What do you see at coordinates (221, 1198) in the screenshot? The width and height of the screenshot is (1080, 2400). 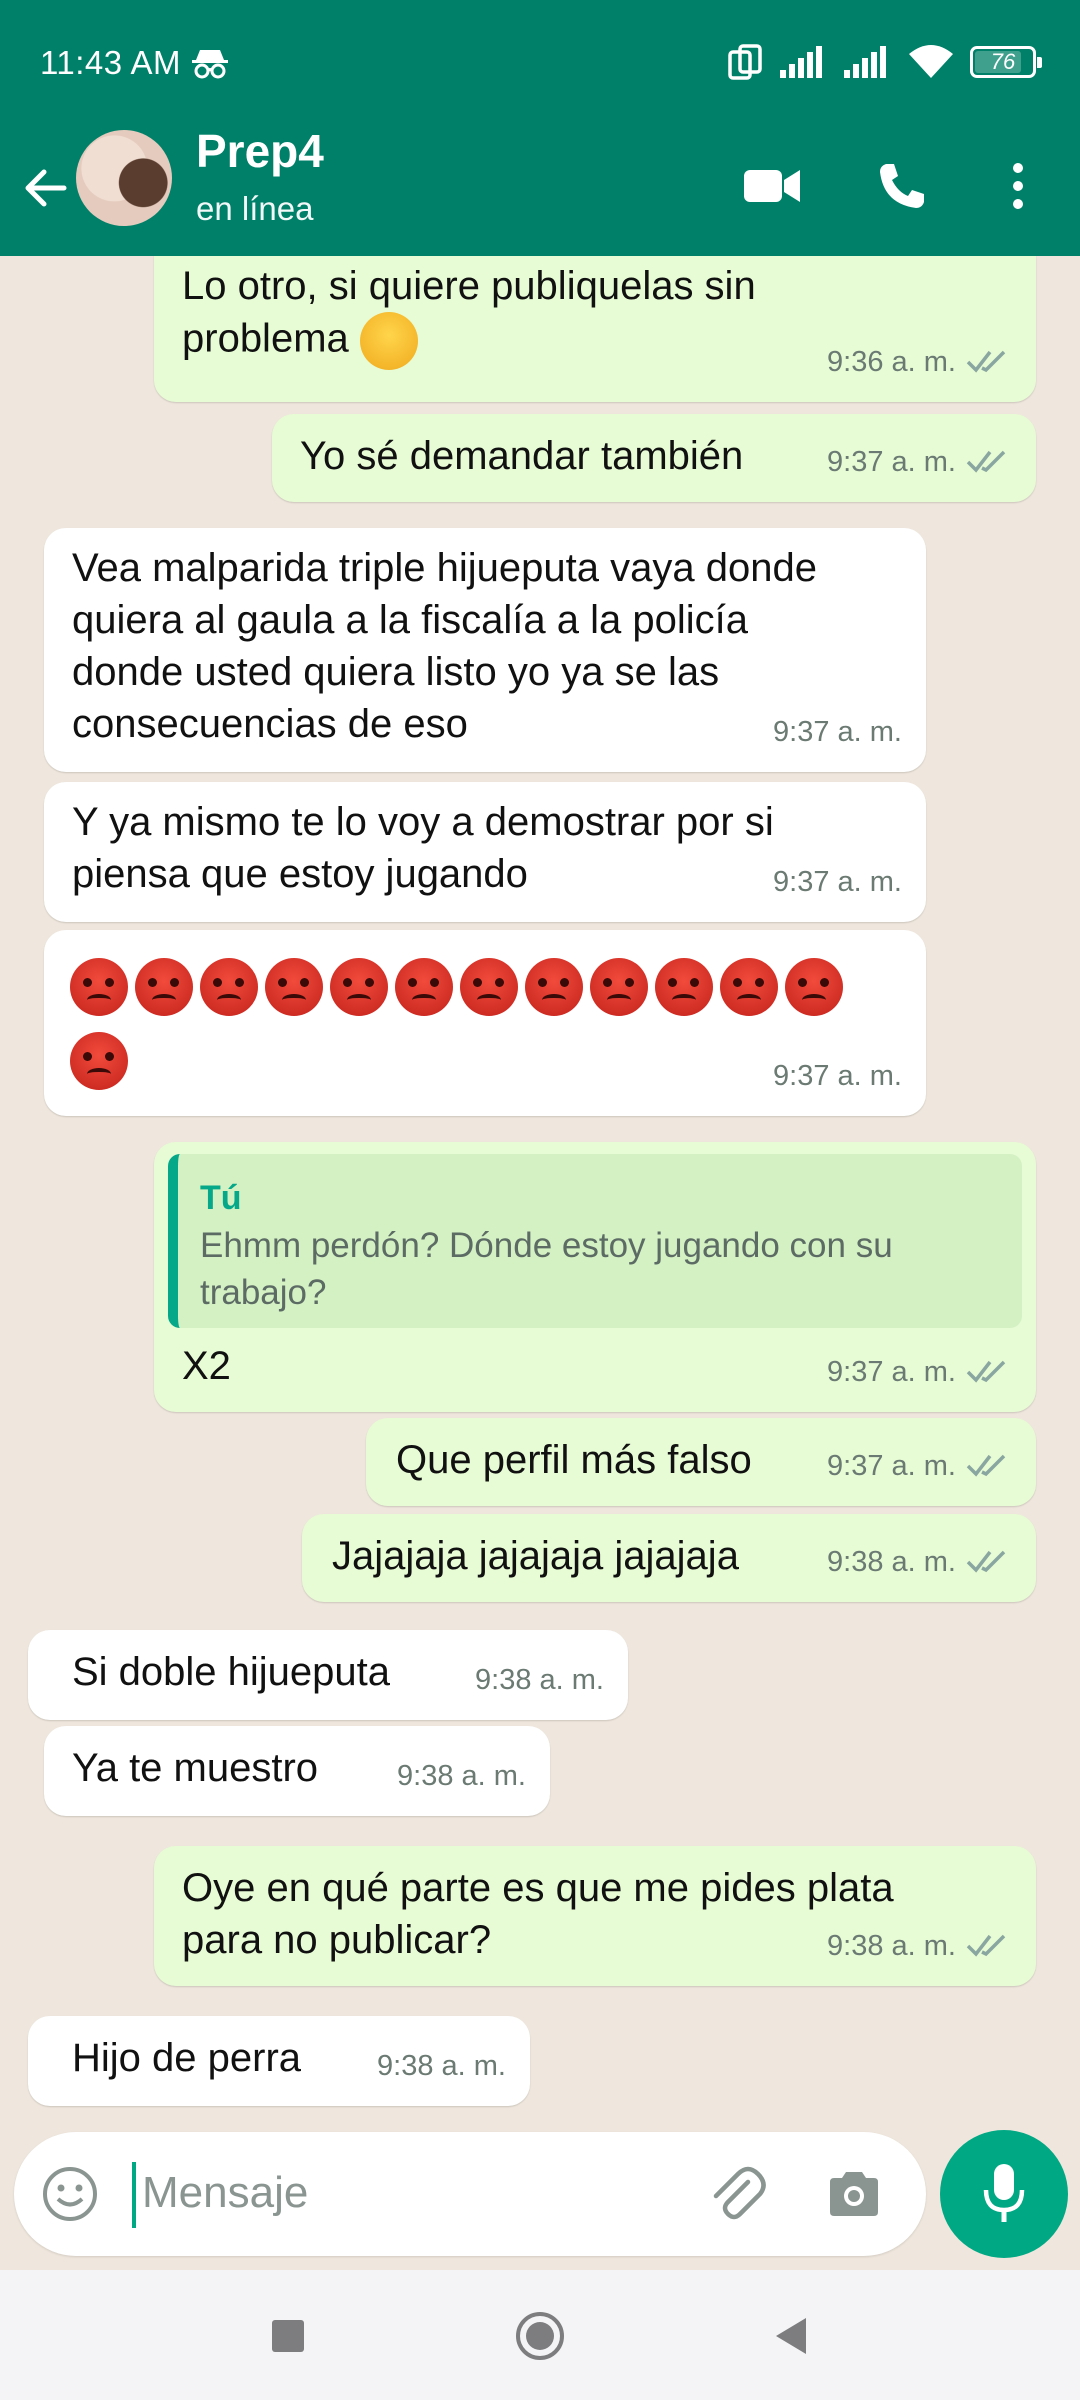 I see `quoted-author: Tú` at bounding box center [221, 1198].